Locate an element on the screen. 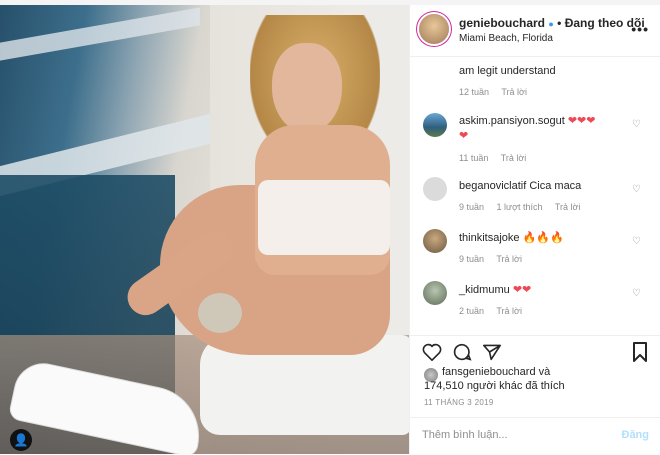  comment-text: Cica maca is located at coordinates (555, 186).